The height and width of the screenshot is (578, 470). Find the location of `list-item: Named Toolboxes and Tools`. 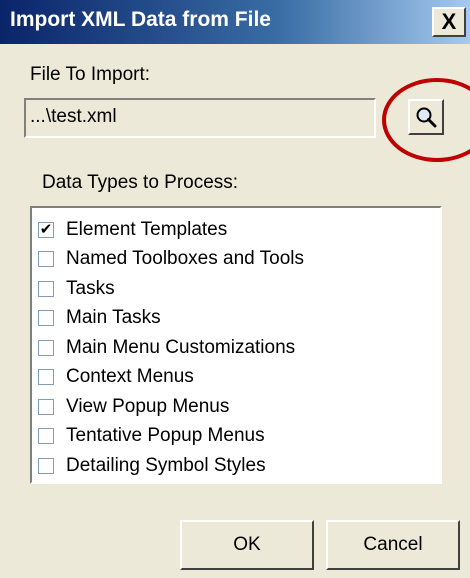

list-item: Named Toolboxes and Tools is located at coordinates (236, 260).